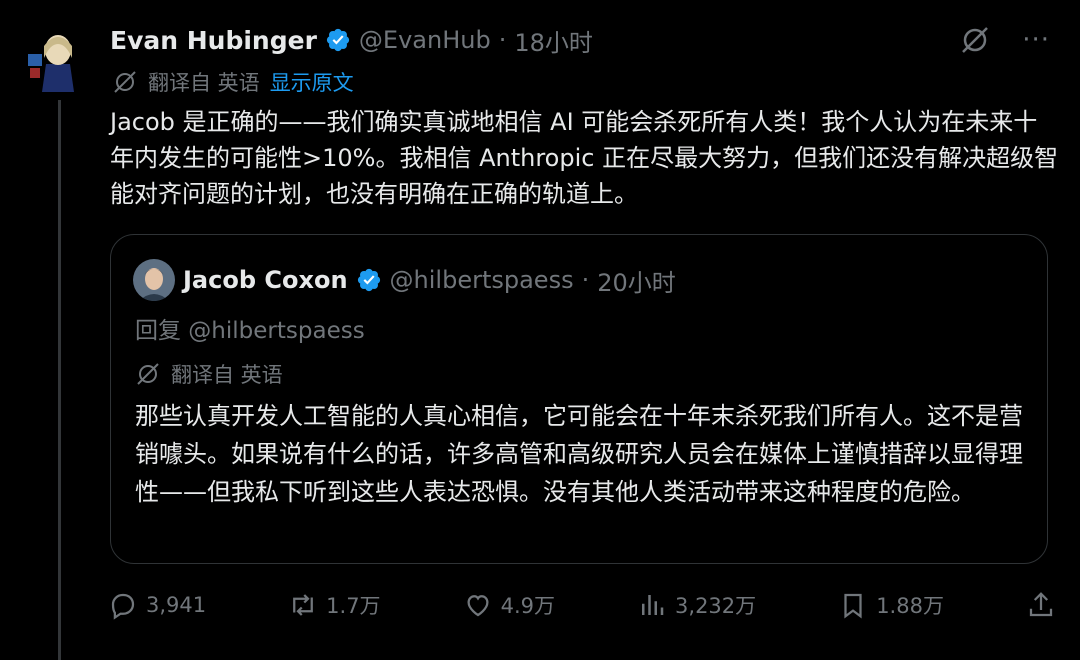  I want to click on repost-count: 1.7万, so click(353, 606).